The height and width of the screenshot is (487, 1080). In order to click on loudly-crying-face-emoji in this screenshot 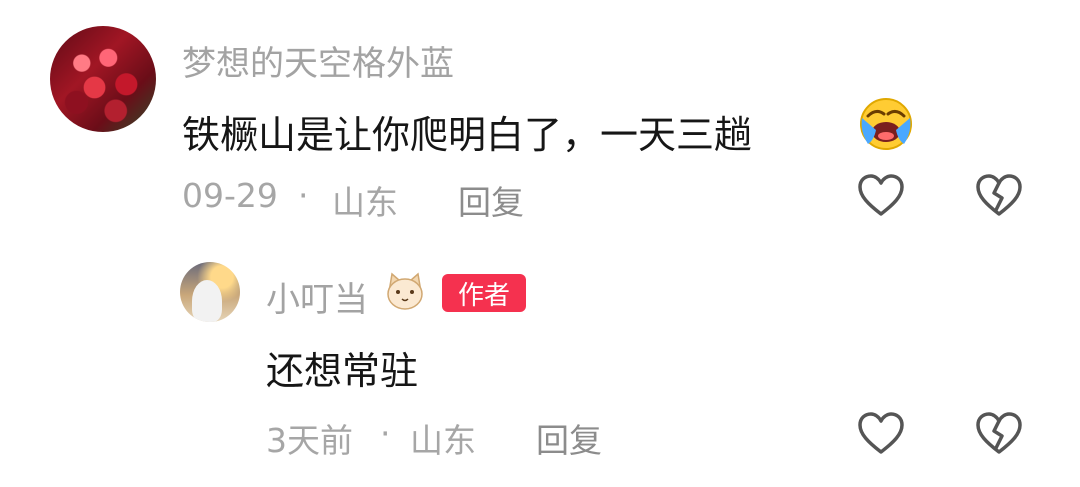, I will do `click(886, 124)`.